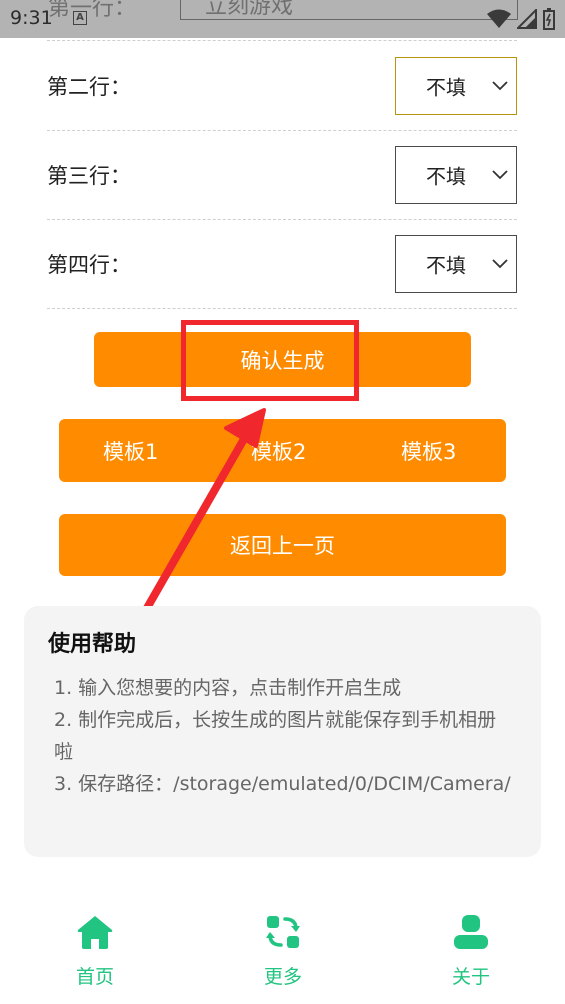 The width and height of the screenshot is (565, 1004). I want to click on confirm-generate-button: 确认生成, so click(282, 359).